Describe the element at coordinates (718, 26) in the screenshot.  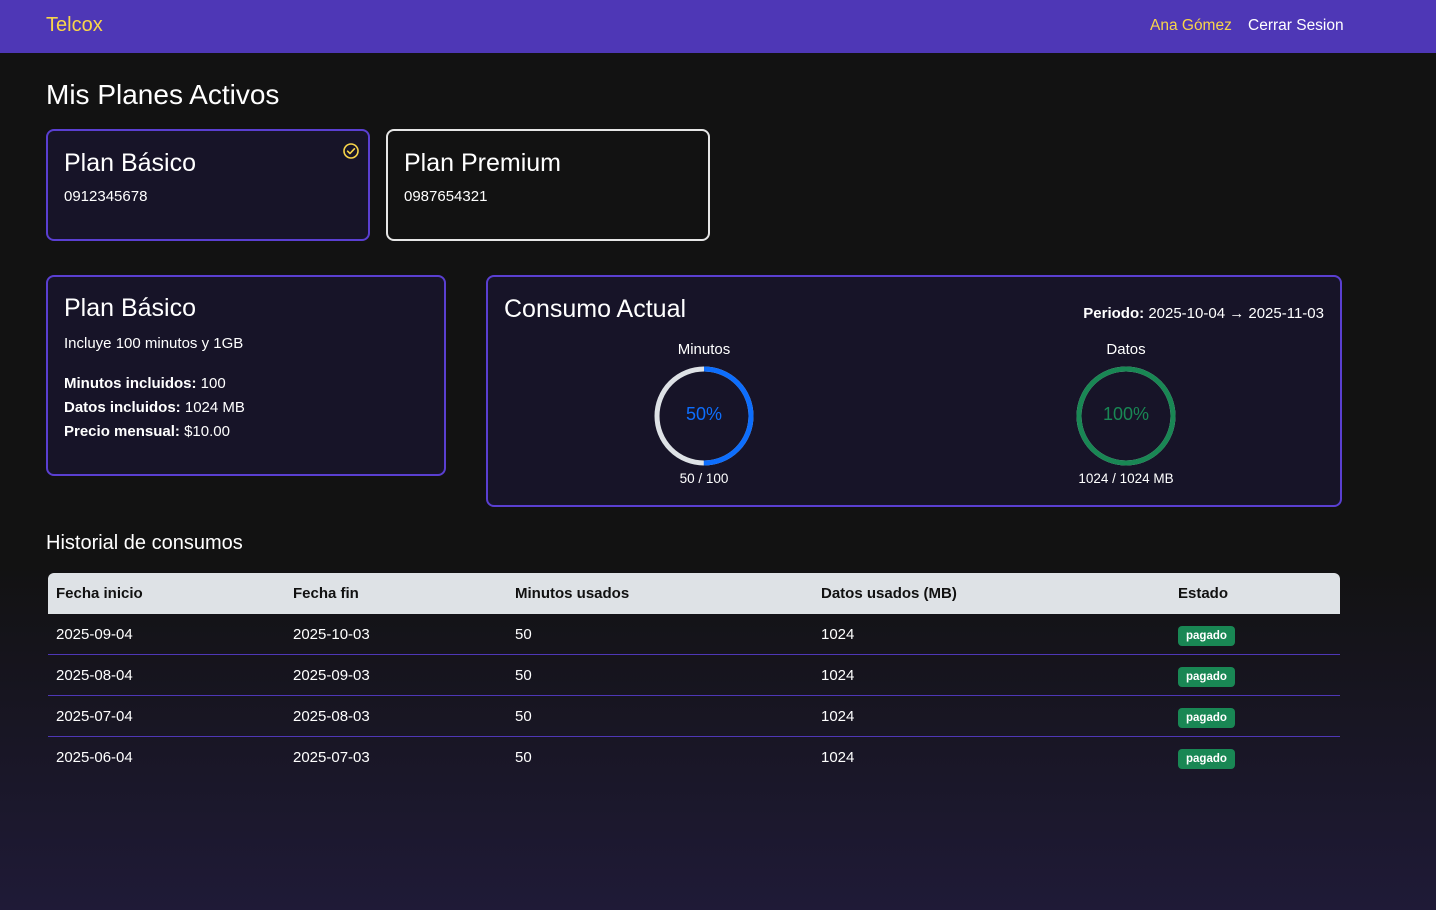
I see `navbar: Telcox Ana Gómez Cerrar Sesion` at that location.